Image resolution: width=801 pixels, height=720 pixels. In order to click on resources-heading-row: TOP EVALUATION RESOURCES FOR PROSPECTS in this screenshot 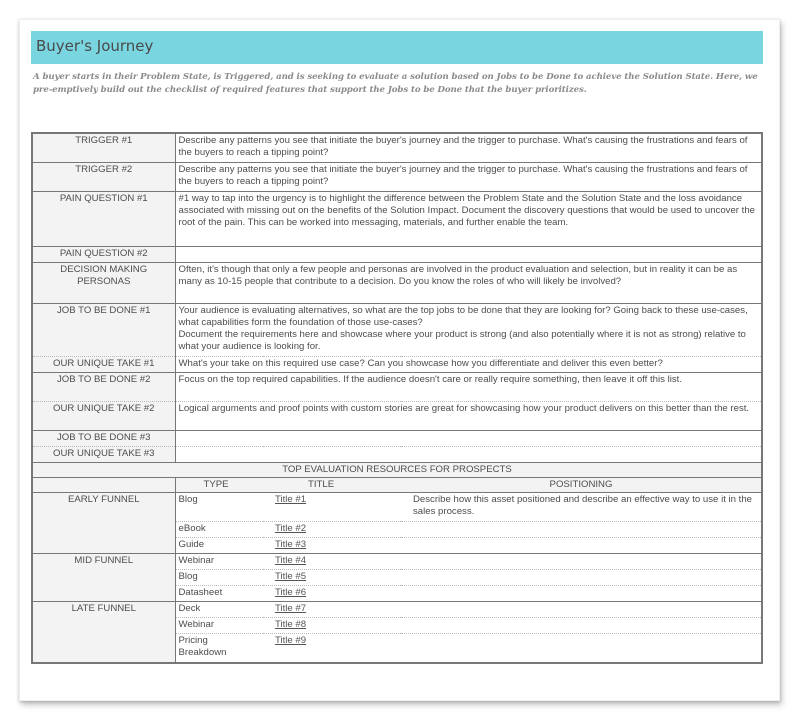, I will do `click(397, 470)`.